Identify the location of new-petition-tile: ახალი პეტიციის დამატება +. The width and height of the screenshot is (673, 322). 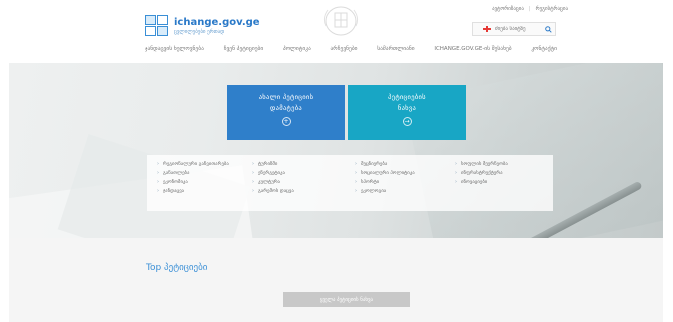
(286, 112).